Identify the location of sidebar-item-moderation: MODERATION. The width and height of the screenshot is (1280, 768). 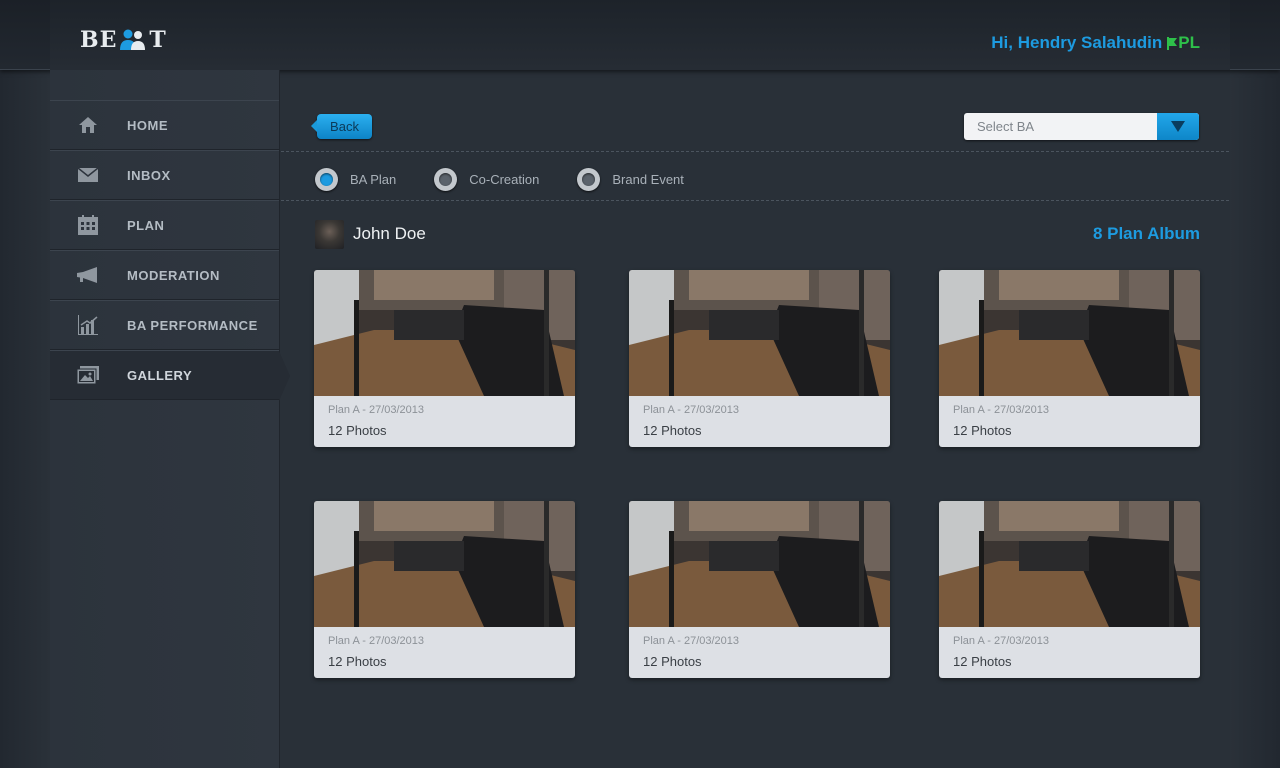
(164, 275).